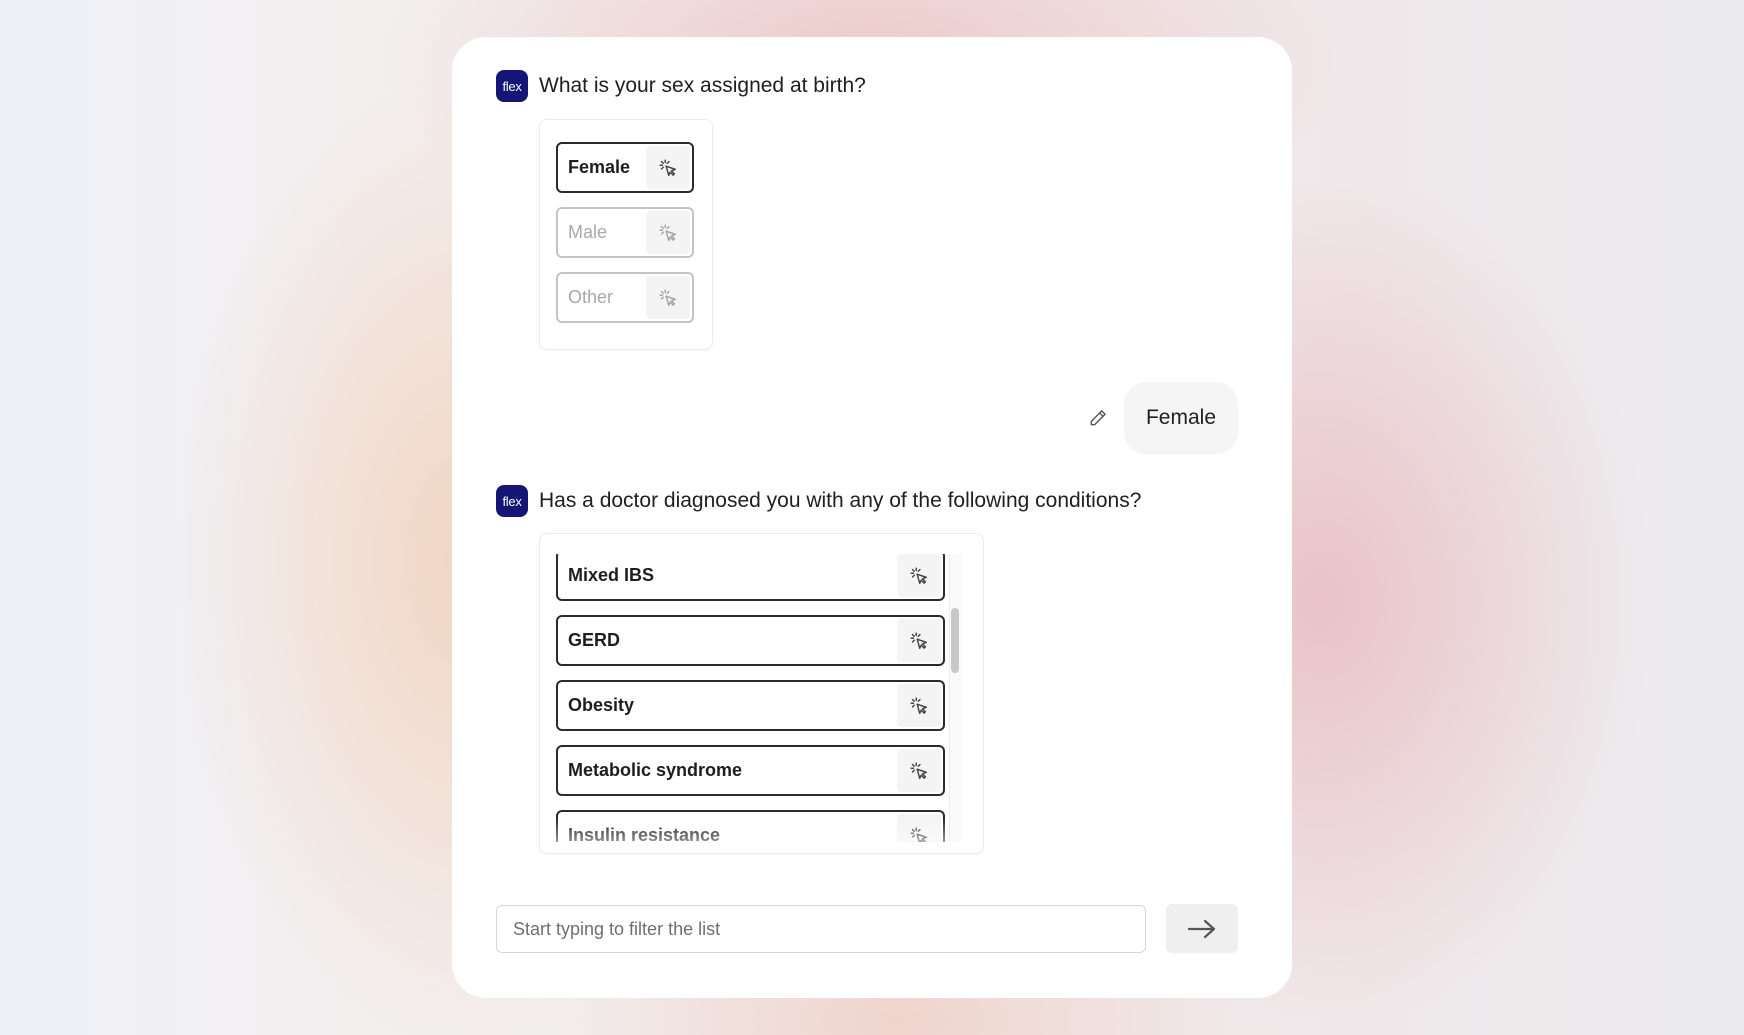 This screenshot has width=1744, height=1035. I want to click on pencil-icon, so click(1098, 418).